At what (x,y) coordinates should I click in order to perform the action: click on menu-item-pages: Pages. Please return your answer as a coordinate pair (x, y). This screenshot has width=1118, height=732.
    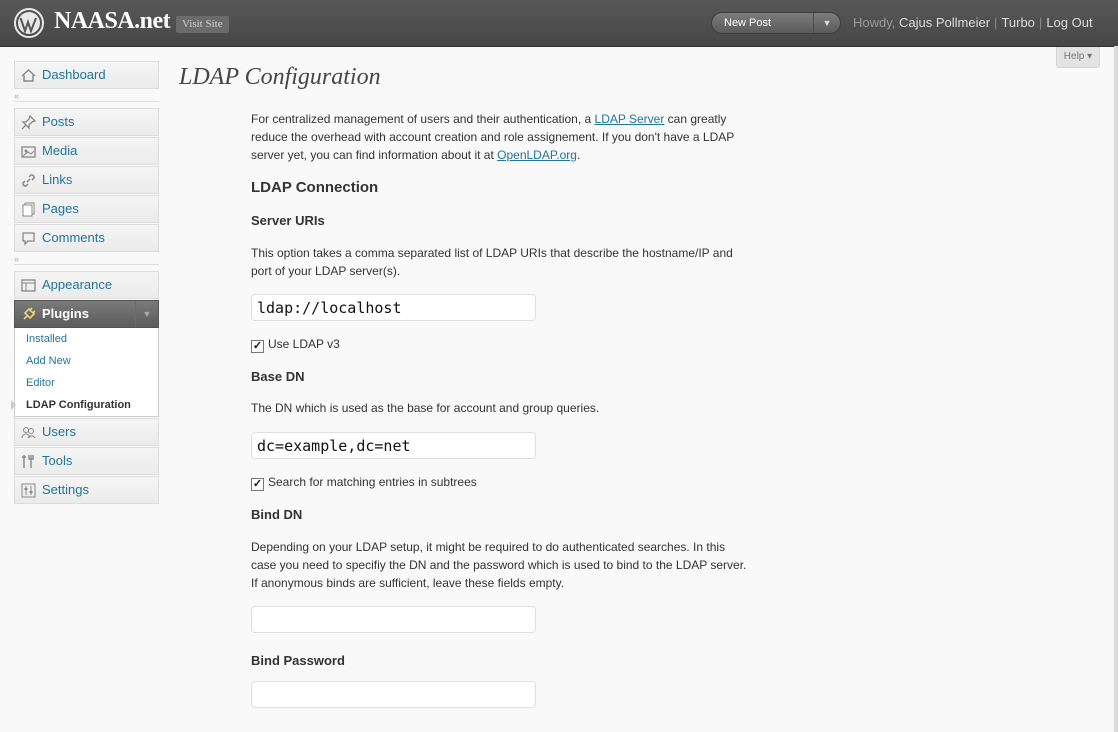
    Looking at the image, I should click on (86, 209).